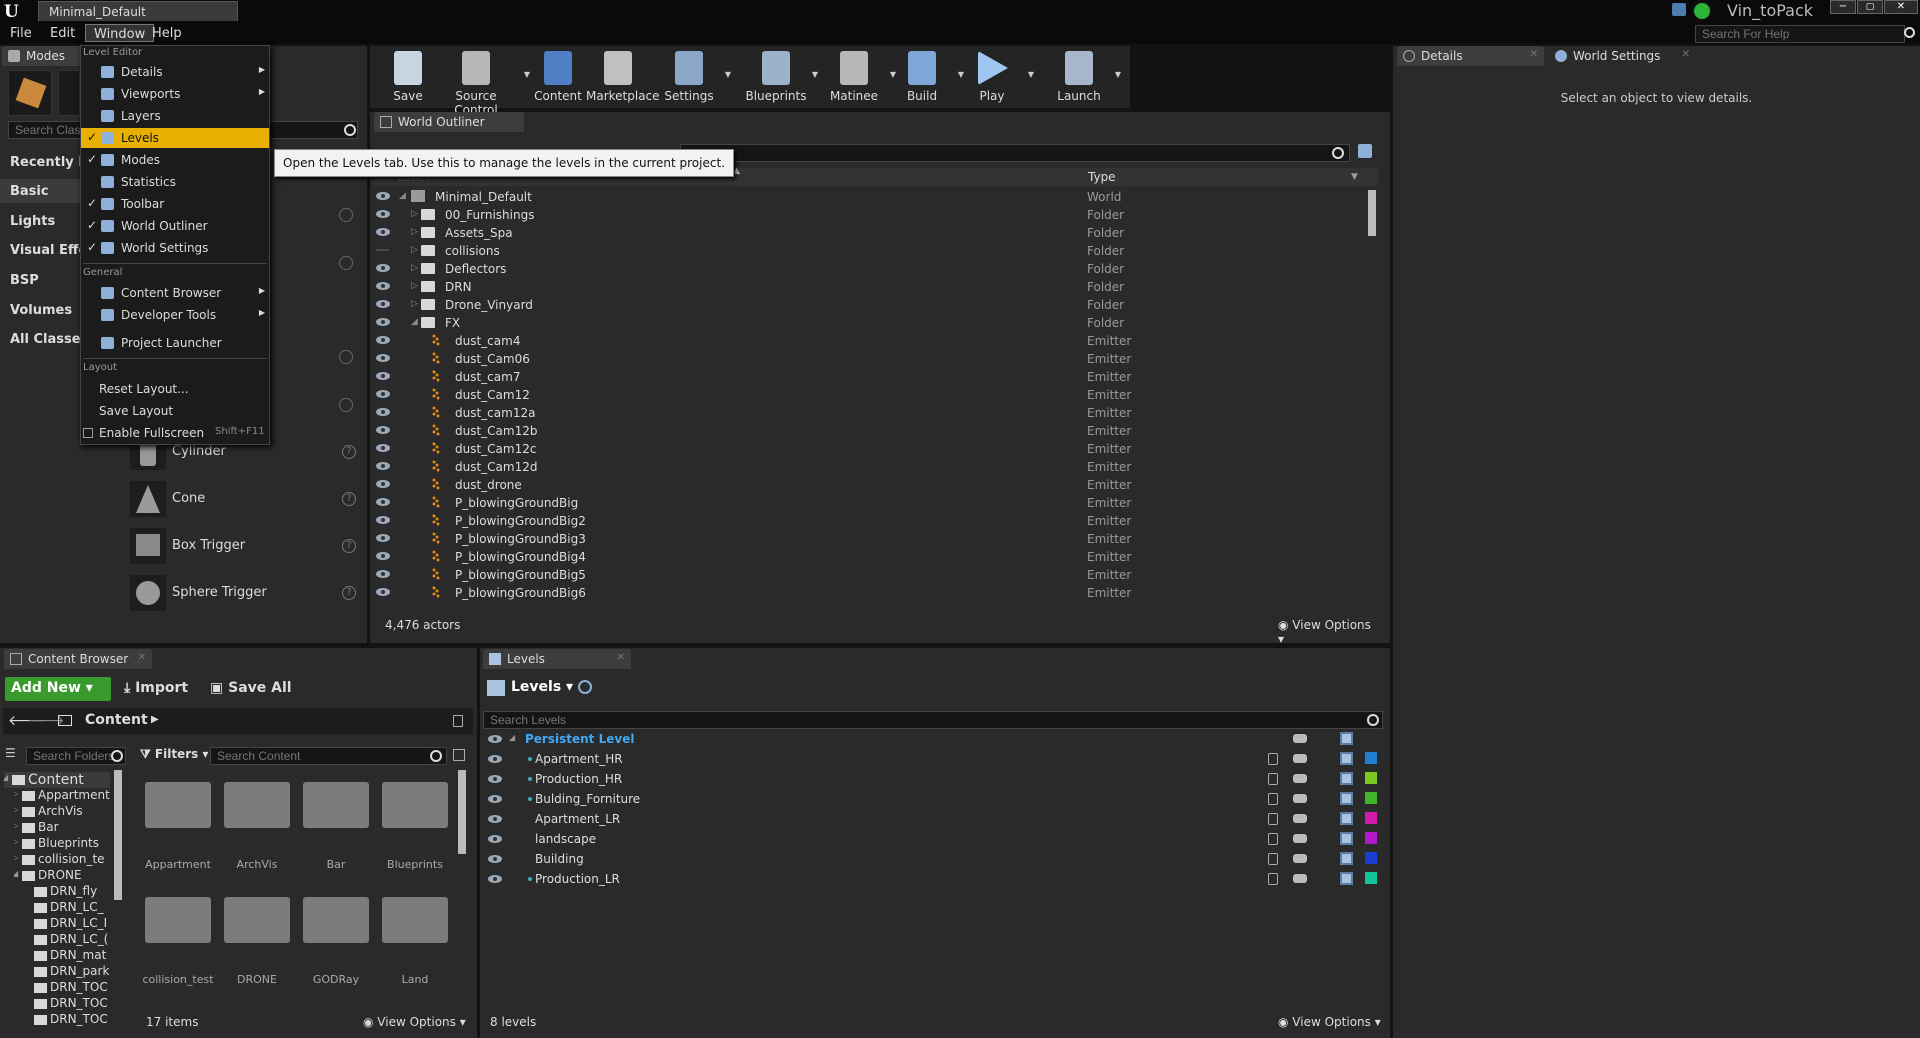  I want to click on tab-levels: Levels ✕, so click(557, 659).